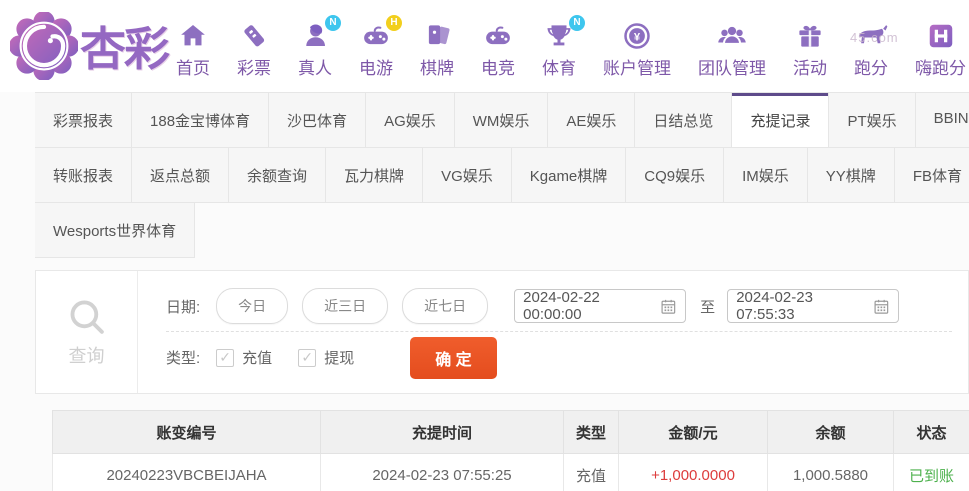 Image resolution: width=969 pixels, height=491 pixels. Describe the element at coordinates (125, 49) in the screenshot. I see `brand-name: 杏彩` at that location.